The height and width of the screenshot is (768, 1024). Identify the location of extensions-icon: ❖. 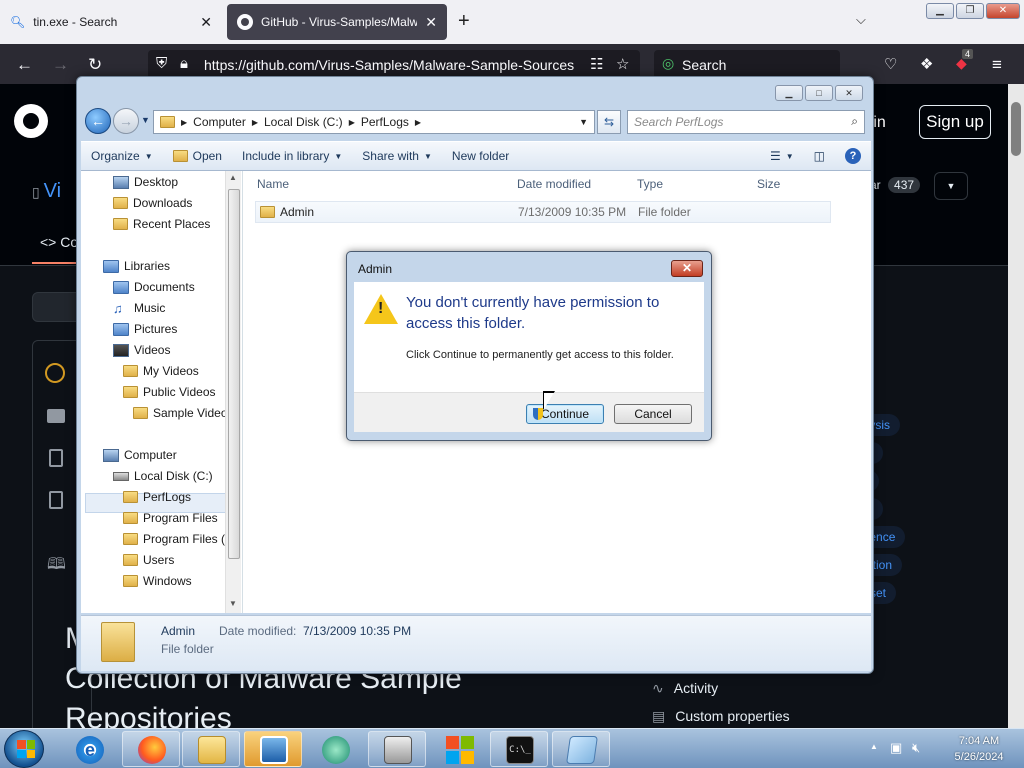
(926, 64).